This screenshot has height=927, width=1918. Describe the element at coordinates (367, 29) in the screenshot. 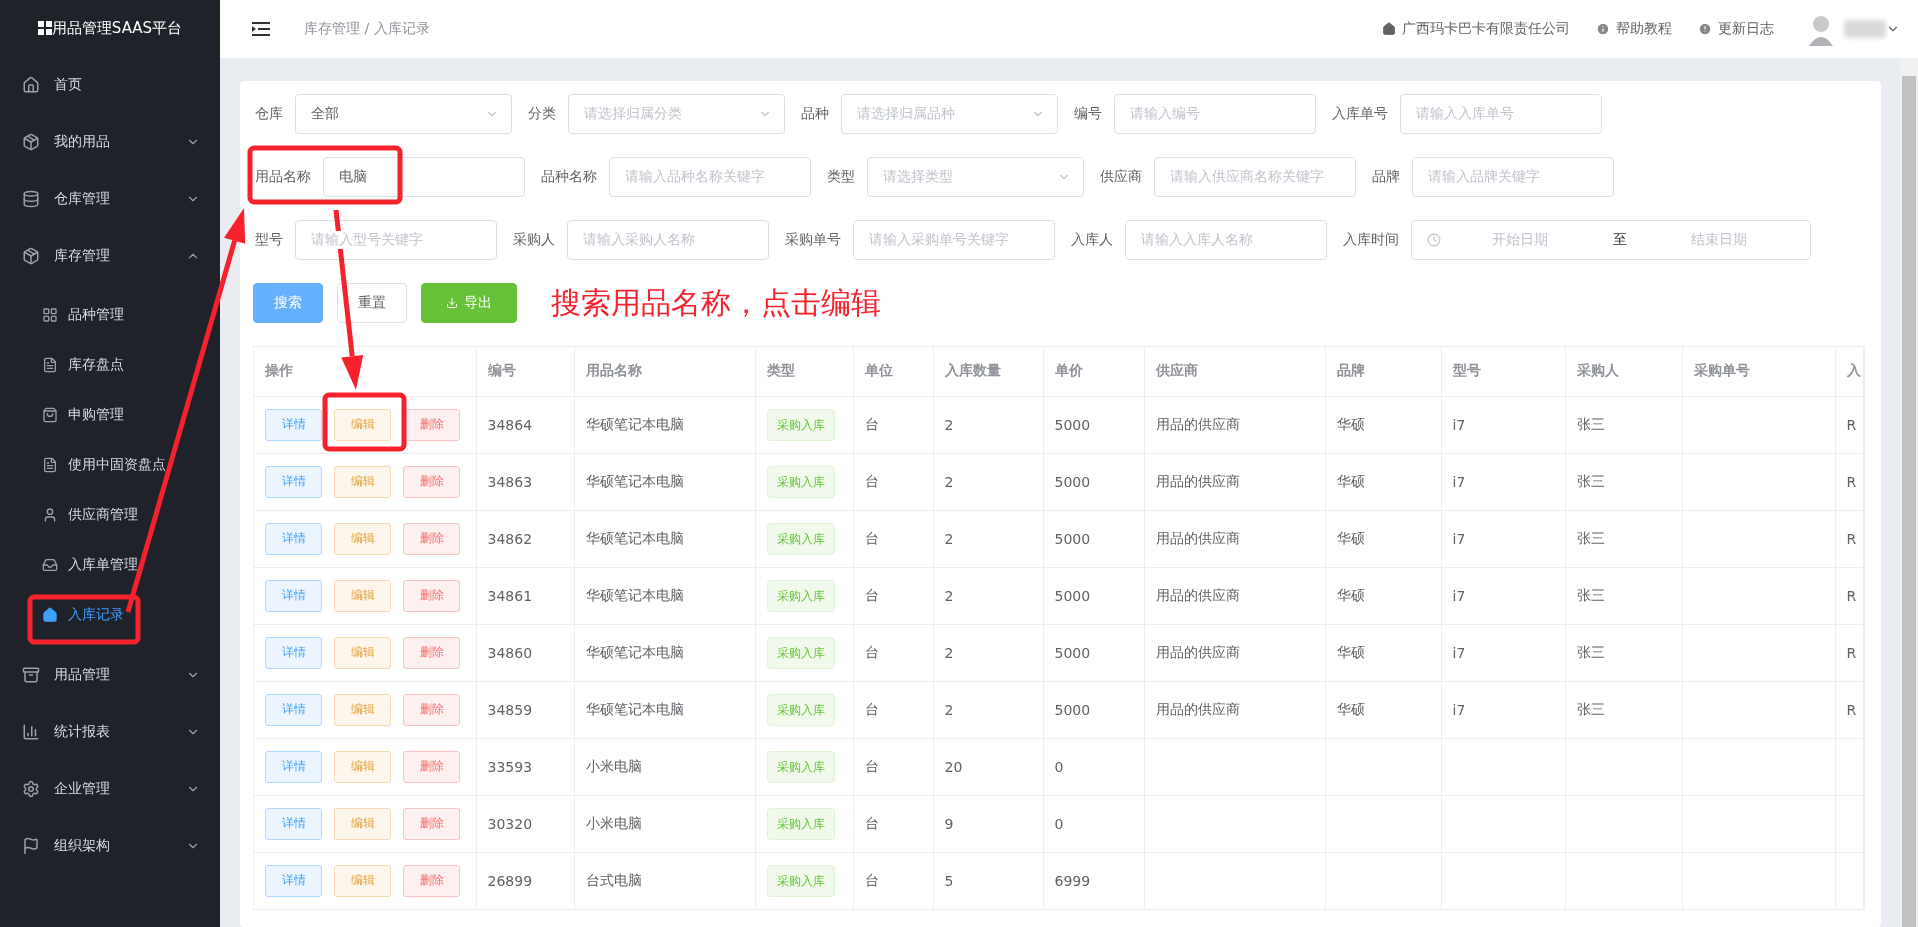

I see `breadcrumb: 库存管理 / 入库记录` at that location.